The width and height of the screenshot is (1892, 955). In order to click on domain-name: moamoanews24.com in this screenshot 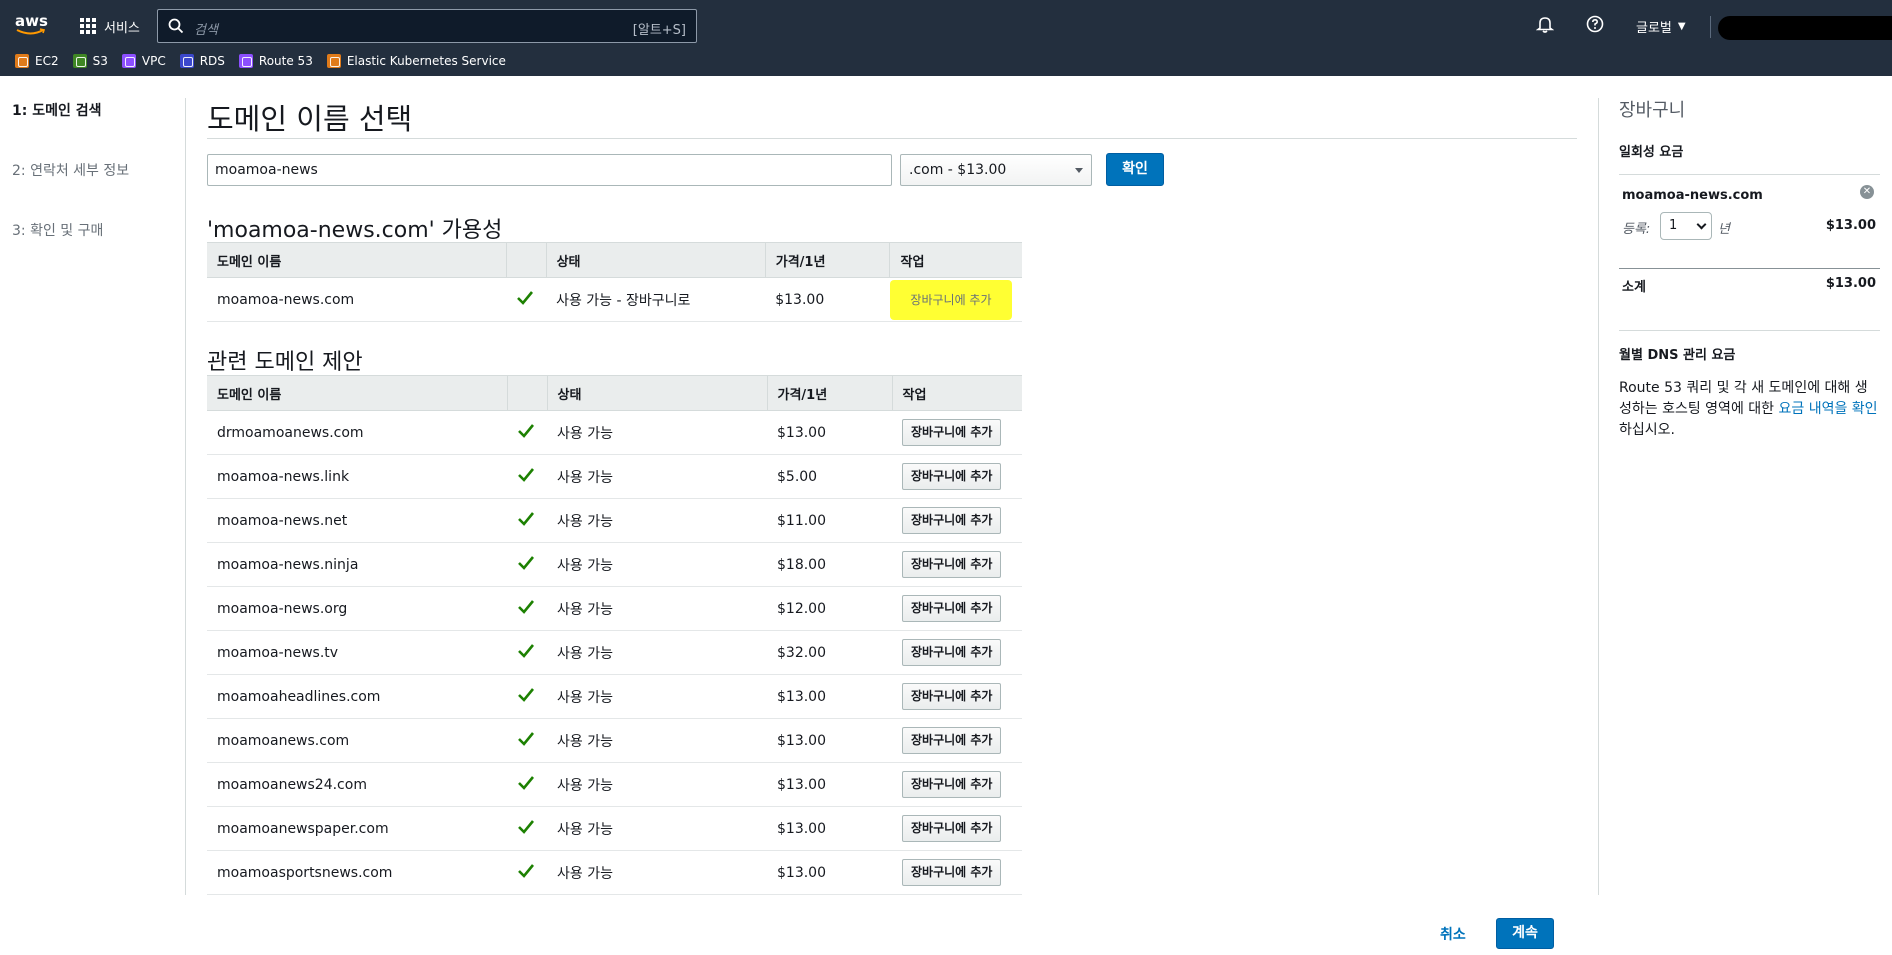, I will do `click(357, 784)`.